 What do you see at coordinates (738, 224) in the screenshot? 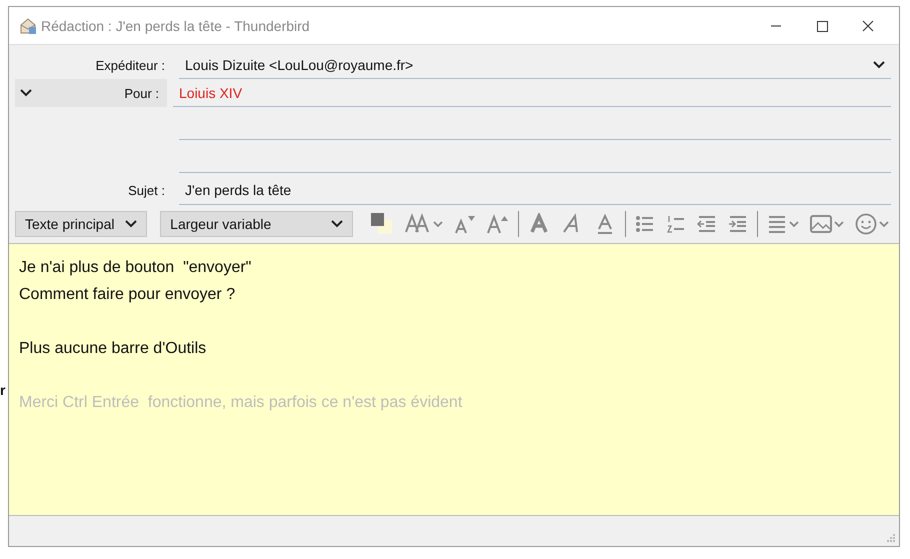
I see `indent-list-icon` at bounding box center [738, 224].